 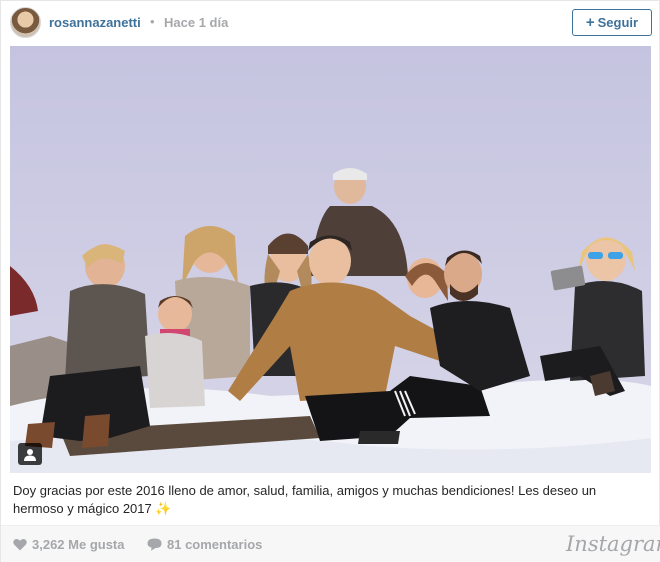 I want to click on post-header: rosannazanetti • Hace 1 día + Seguir, so click(x=330, y=23).